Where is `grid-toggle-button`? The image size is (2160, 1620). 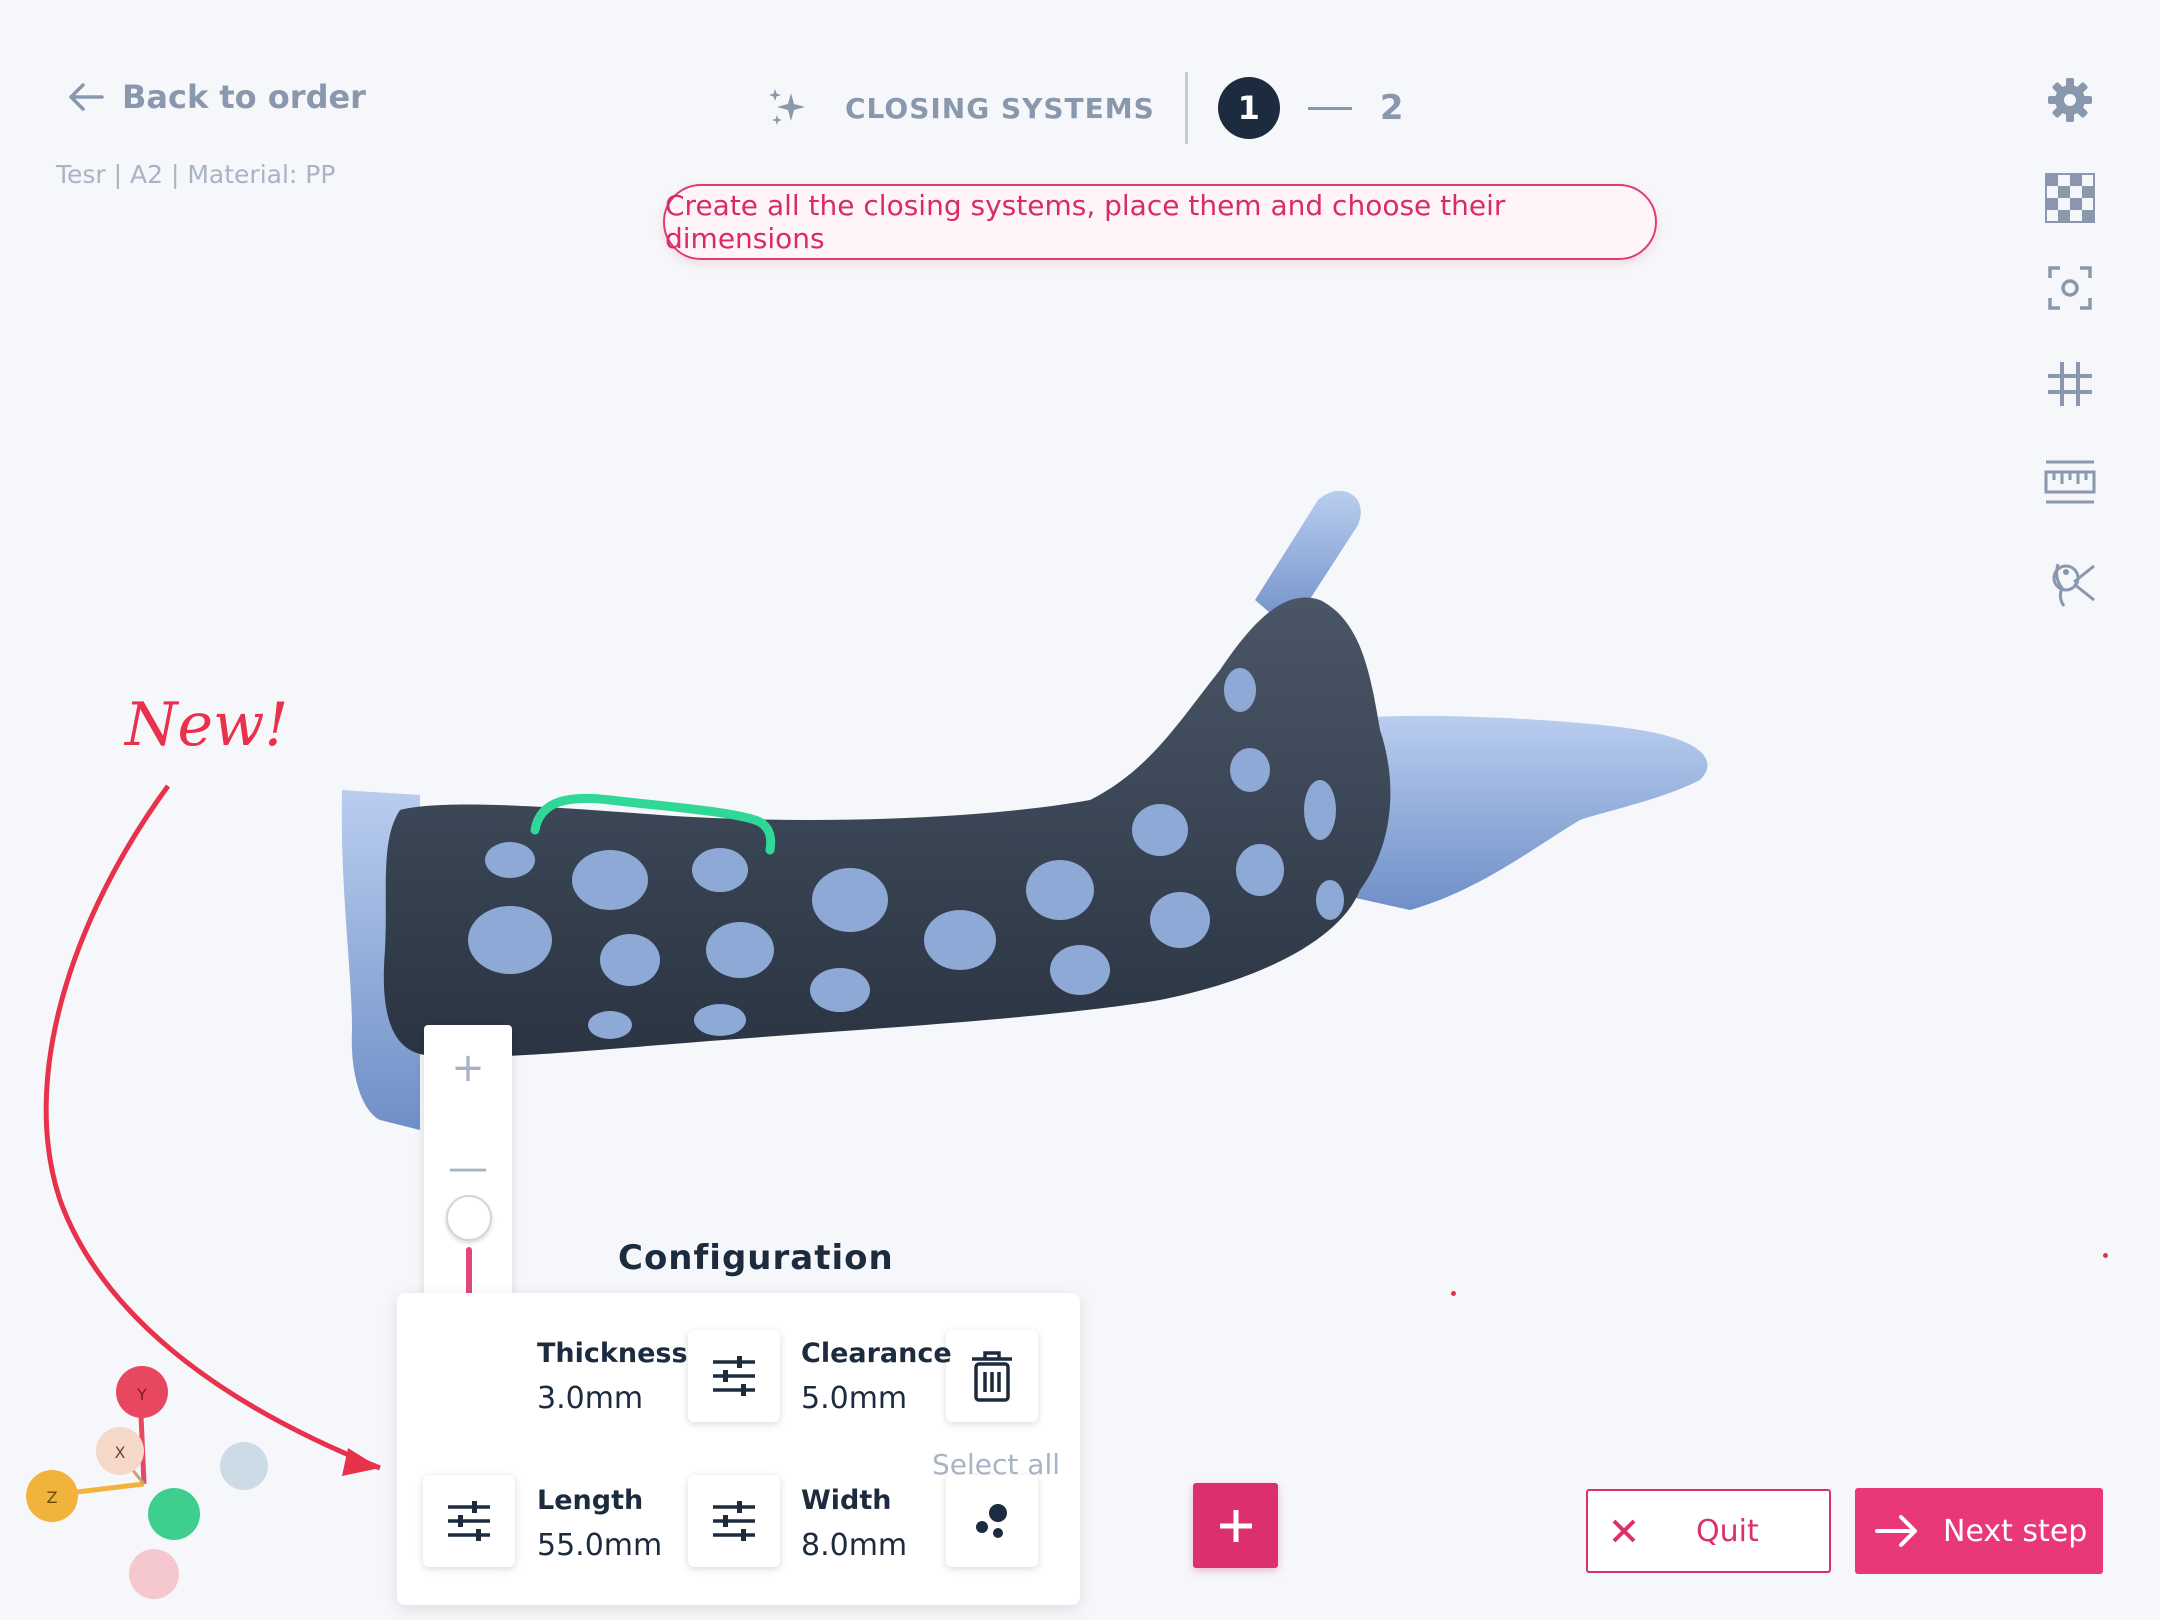 grid-toggle-button is located at coordinates (2070, 384).